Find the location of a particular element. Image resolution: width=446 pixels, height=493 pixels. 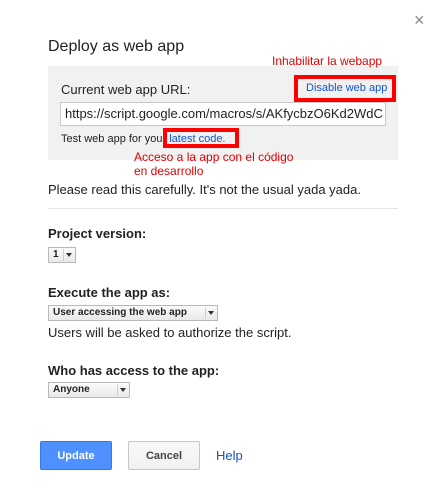

highlight-box-latest-code is located at coordinates (201, 138).